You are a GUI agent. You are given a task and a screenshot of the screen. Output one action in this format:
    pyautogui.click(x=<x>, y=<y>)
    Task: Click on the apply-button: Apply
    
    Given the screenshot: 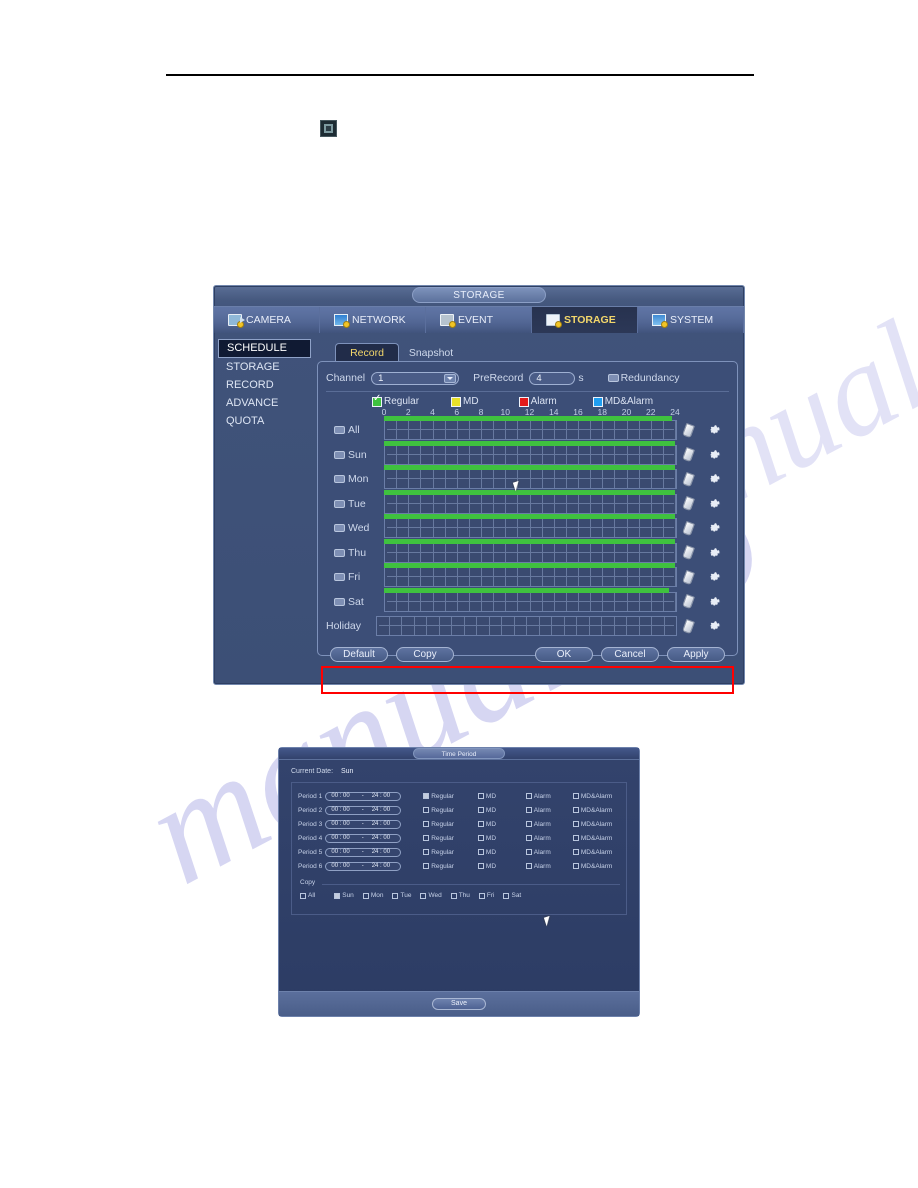 What is the action you would take?
    pyautogui.click(x=696, y=654)
    